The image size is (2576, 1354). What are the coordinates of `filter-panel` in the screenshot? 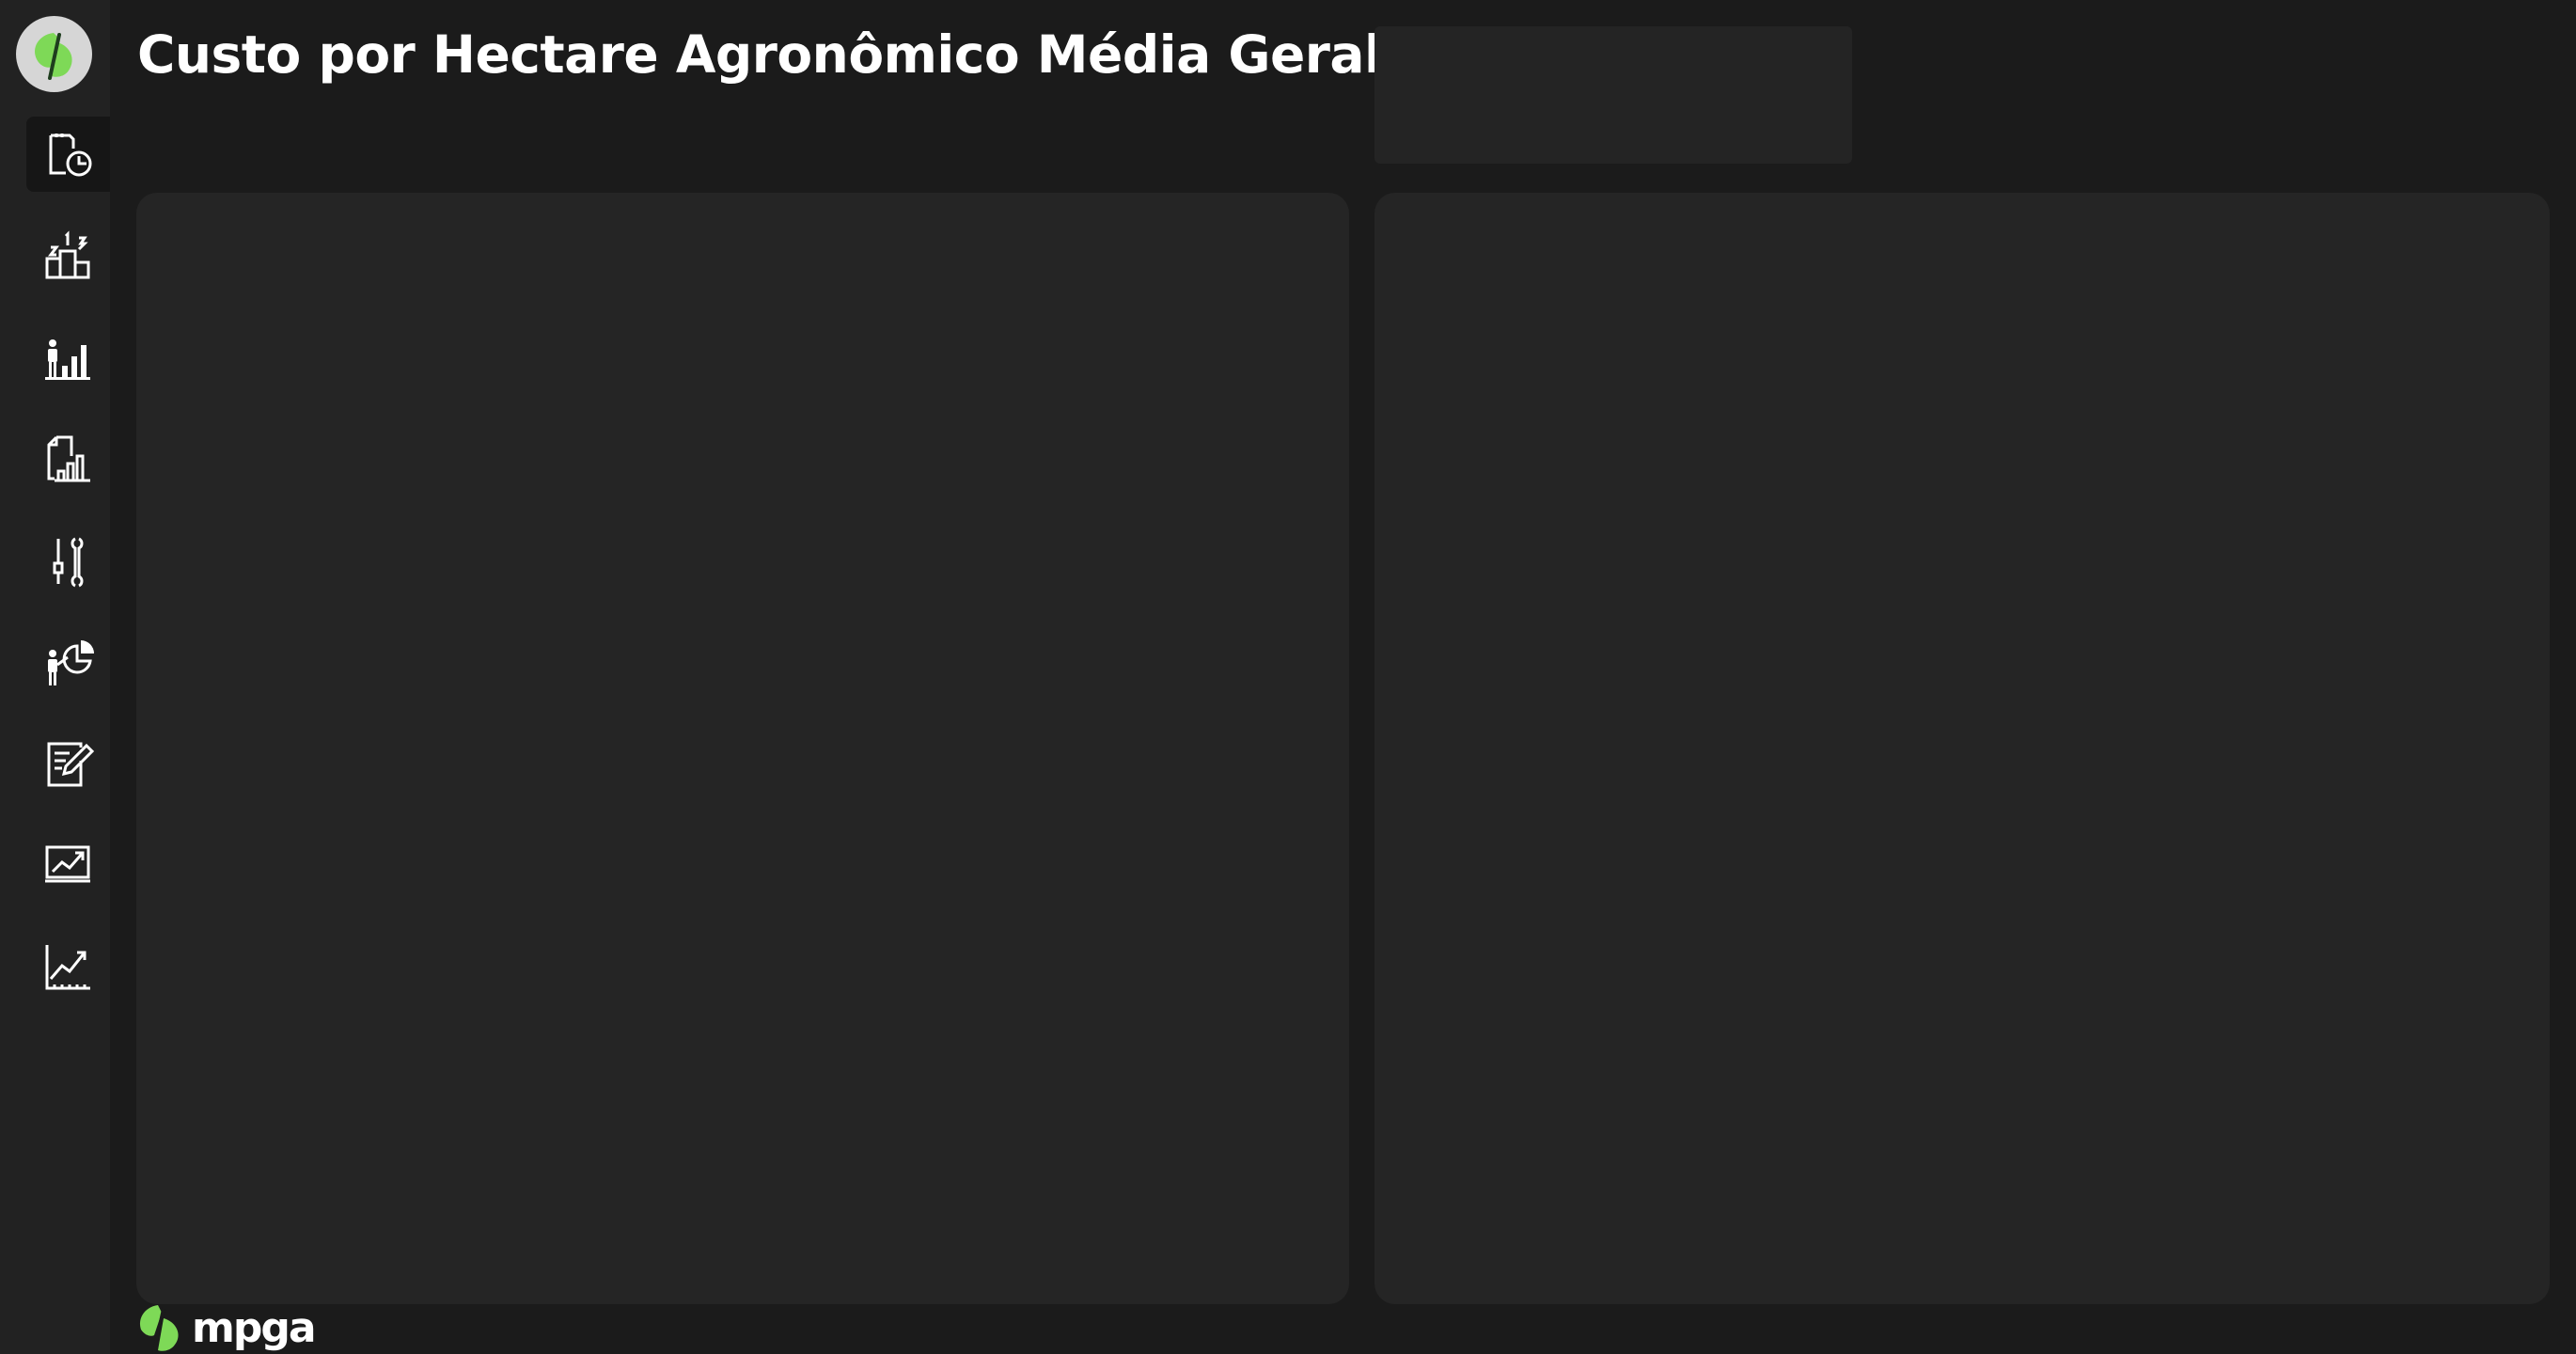 It's located at (1613, 95).